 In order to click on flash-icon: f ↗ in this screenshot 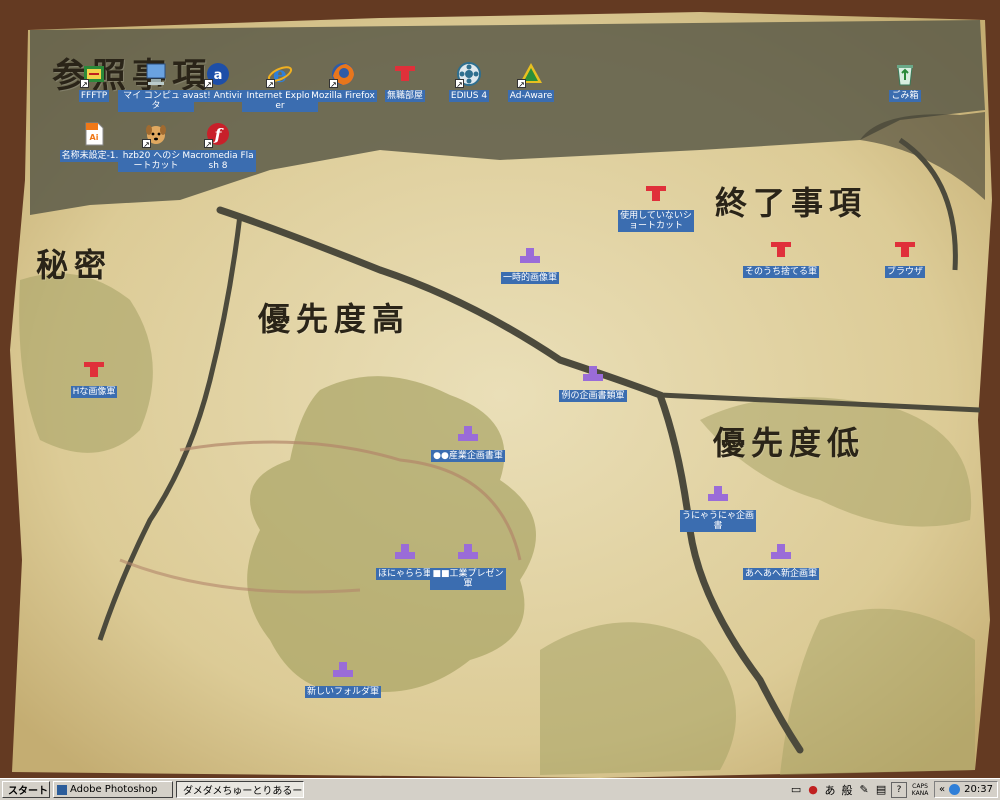, I will do `click(218, 134)`.